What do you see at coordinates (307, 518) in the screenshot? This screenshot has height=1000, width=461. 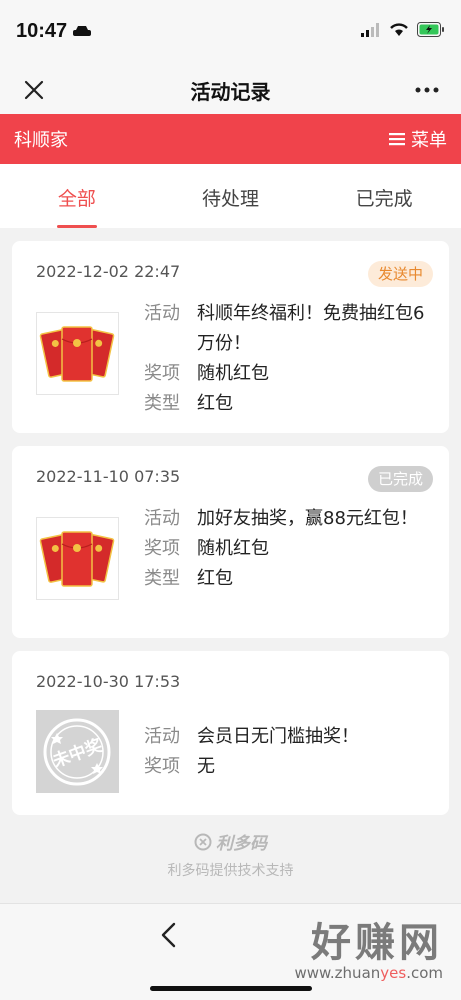 I see `activity-value: 加好友抽奖，赢88元红包！` at bounding box center [307, 518].